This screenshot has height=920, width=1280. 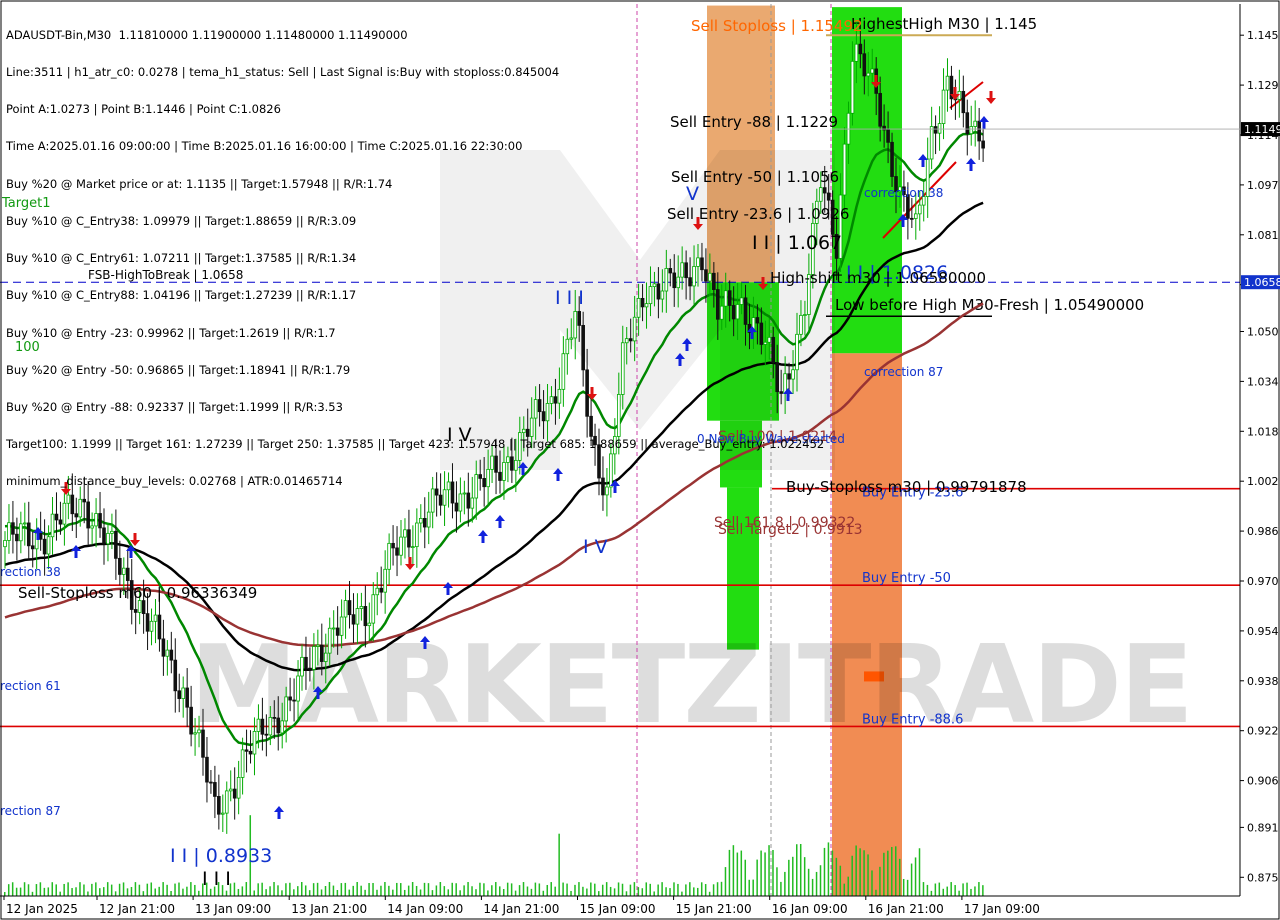 I want to click on y-tick-label: 1.145, so click(x=1263, y=35).